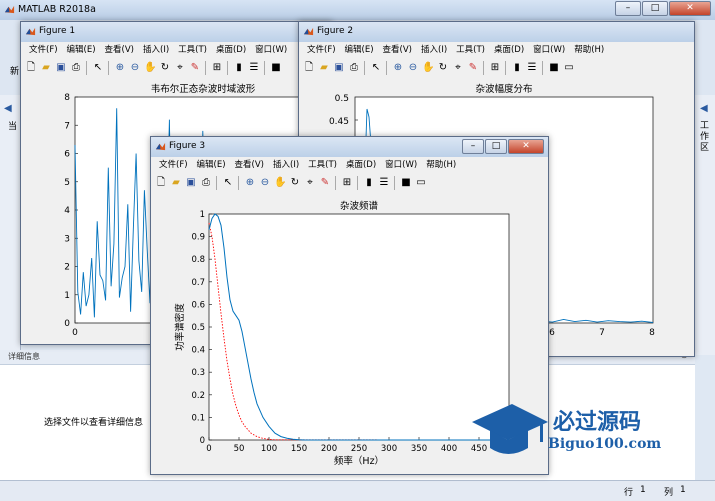  Describe the element at coordinates (683, 490) in the screenshot. I see `col-value: 1` at that location.